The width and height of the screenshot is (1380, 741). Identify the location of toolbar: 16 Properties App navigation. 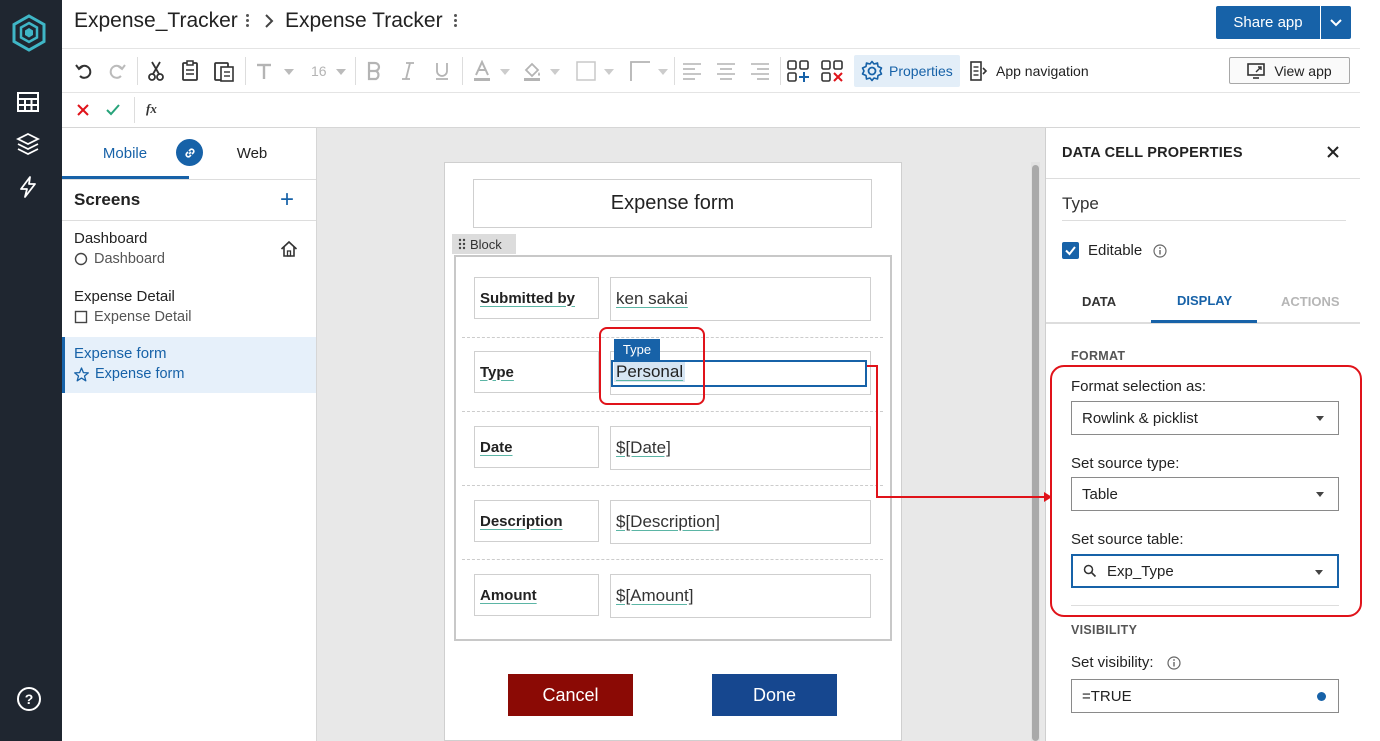
(711, 70).